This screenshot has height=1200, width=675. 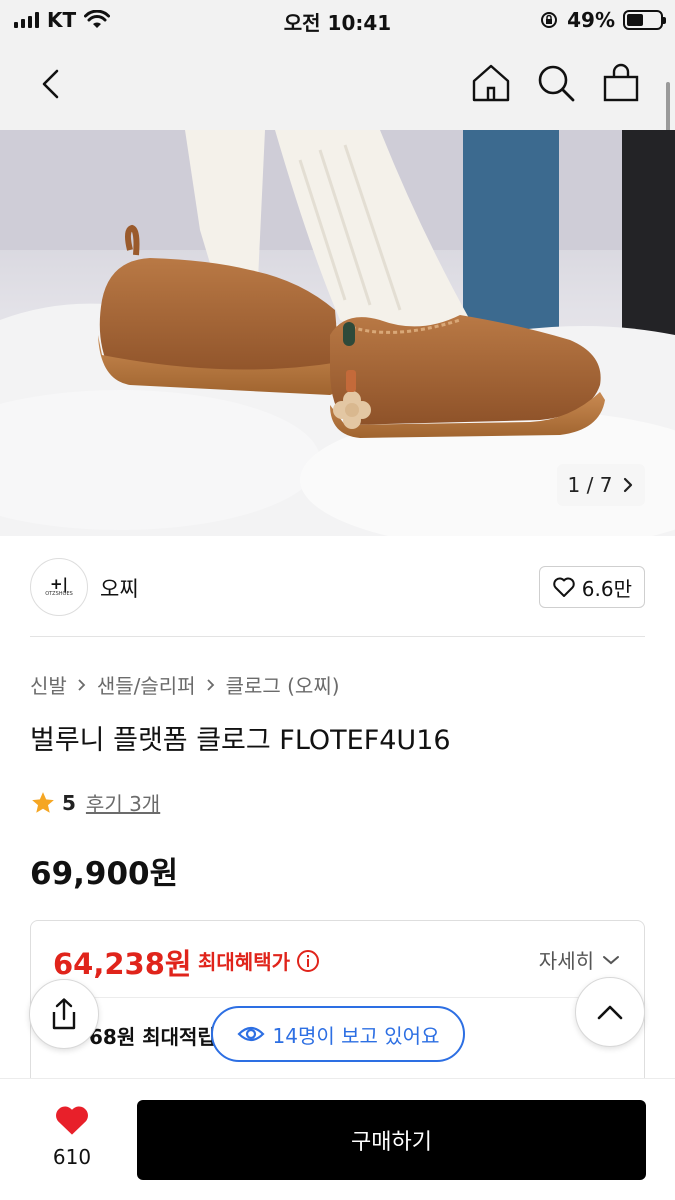 I want to click on image-counter: 1 / 7, so click(x=601, y=485).